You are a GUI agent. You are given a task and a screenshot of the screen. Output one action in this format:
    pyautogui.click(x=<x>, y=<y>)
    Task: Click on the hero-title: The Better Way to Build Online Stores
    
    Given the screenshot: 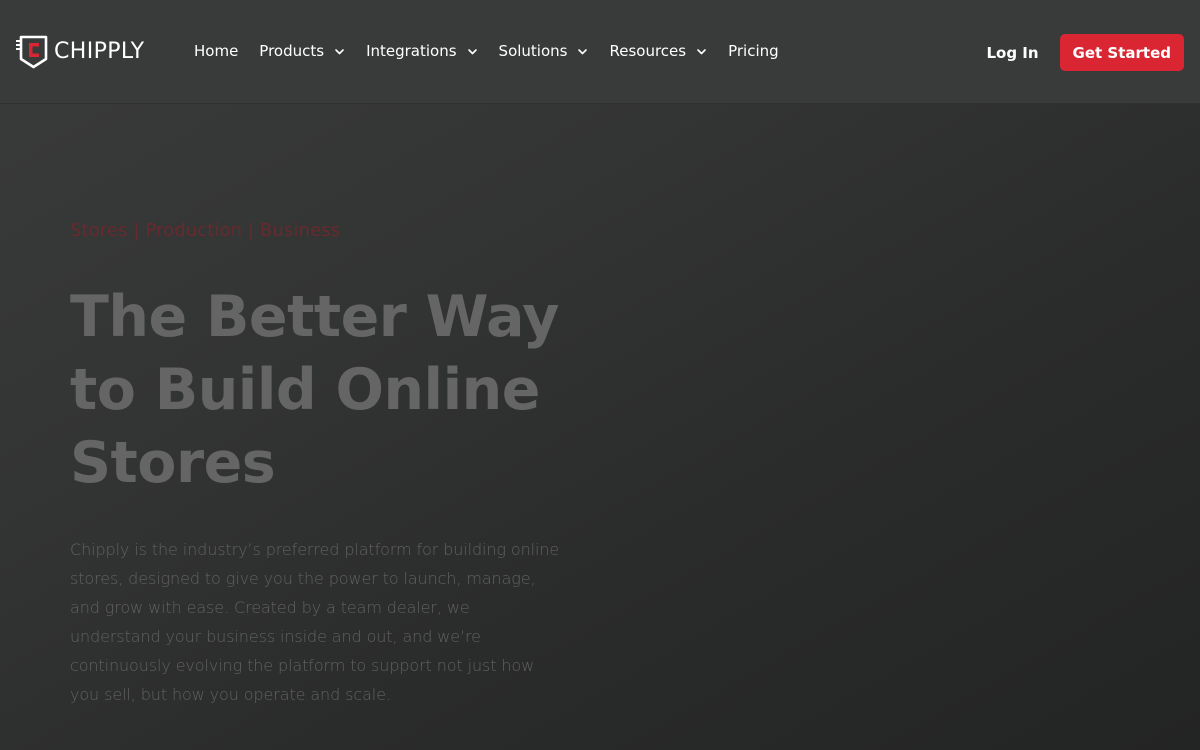 What is the action you would take?
    pyautogui.click(x=315, y=390)
    